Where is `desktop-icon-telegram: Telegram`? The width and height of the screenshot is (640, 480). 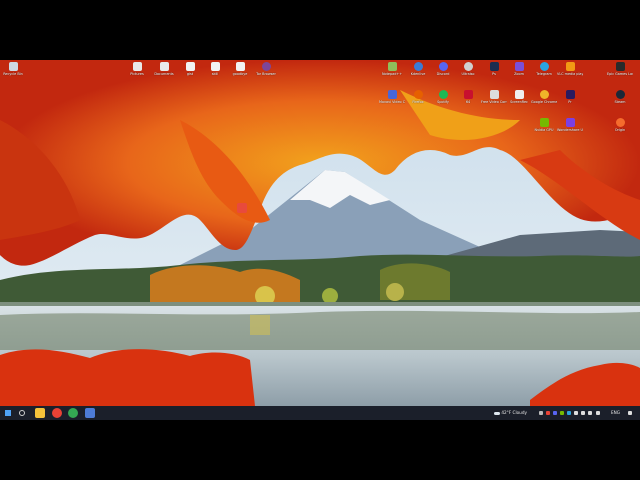 desktop-icon-telegram: Telegram is located at coordinates (544, 69).